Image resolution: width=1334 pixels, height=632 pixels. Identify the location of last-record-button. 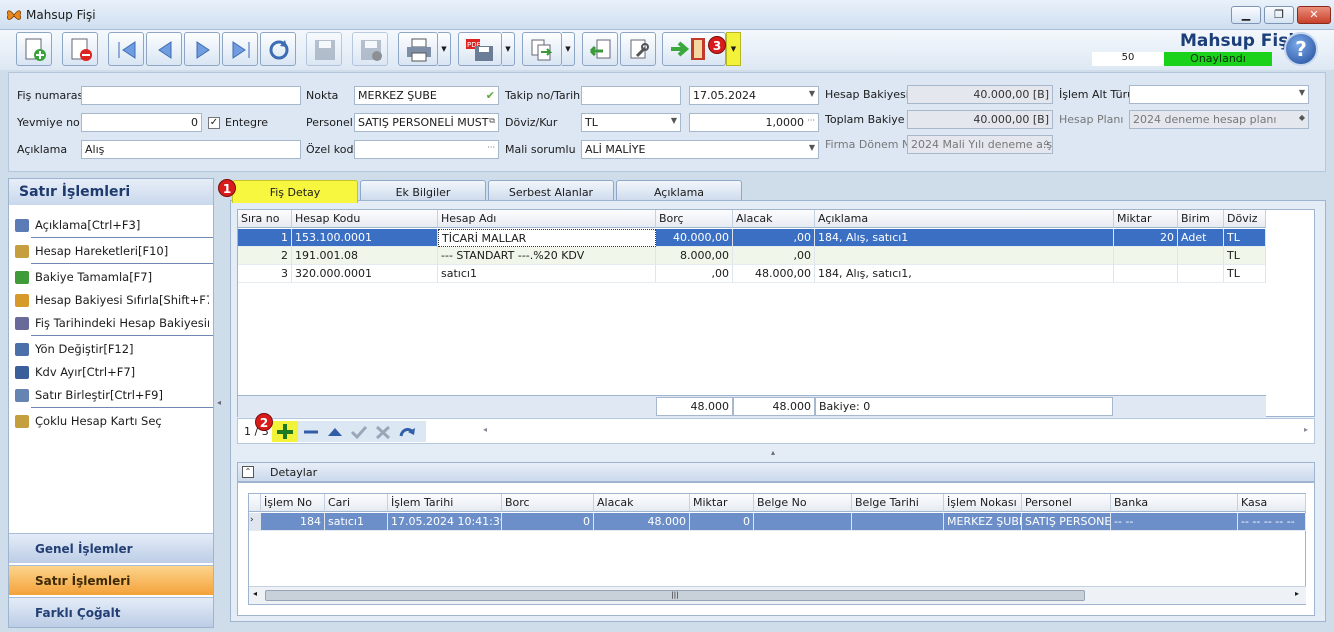
(240, 49).